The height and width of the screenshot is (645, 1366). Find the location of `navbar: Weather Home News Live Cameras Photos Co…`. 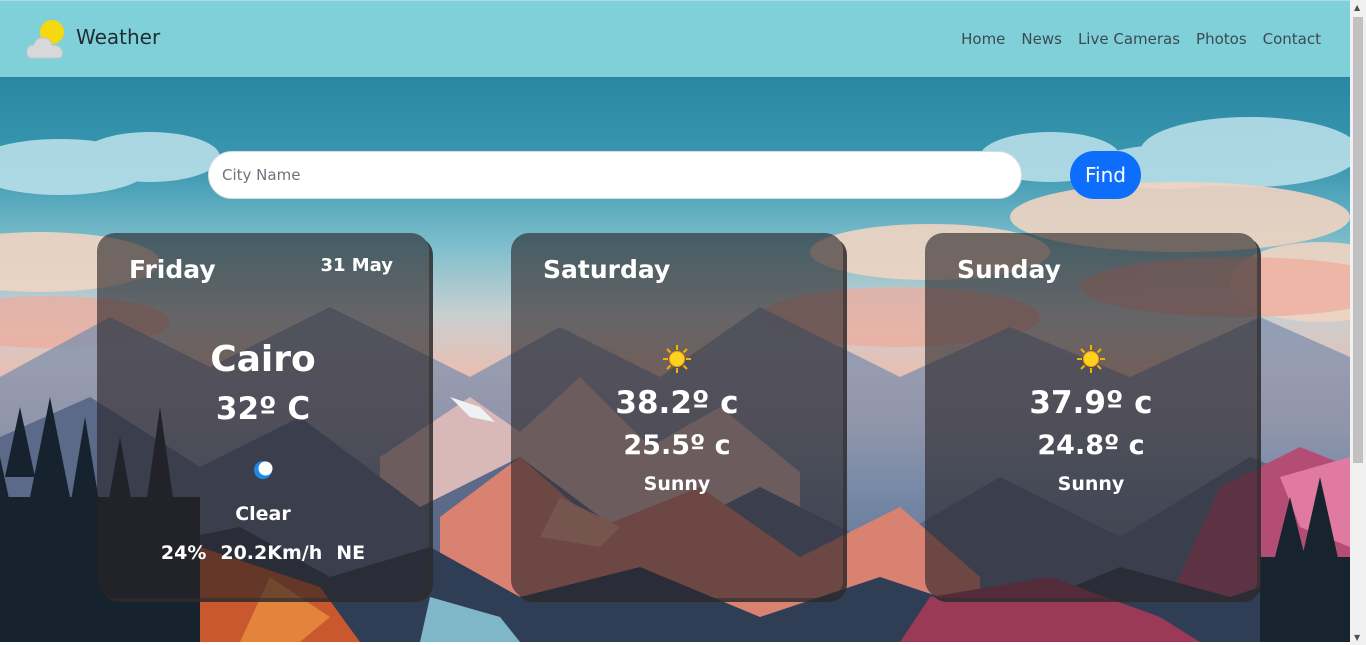

navbar: Weather Home News Live Cameras Photos Co… is located at coordinates (675, 38).